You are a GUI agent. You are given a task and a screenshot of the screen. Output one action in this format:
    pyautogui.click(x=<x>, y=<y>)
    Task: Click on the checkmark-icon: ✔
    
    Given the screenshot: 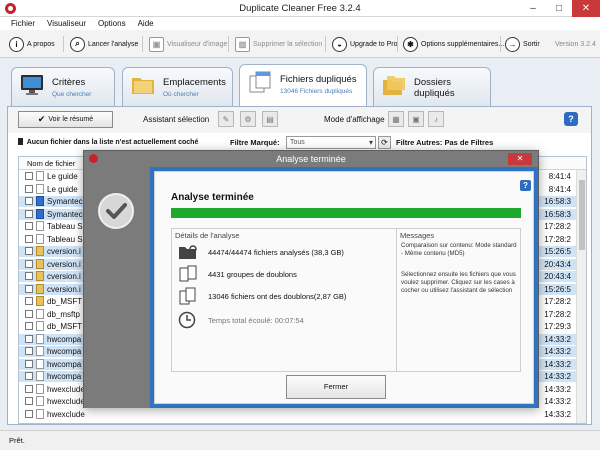 What is the action you would take?
    pyautogui.click(x=41, y=119)
    